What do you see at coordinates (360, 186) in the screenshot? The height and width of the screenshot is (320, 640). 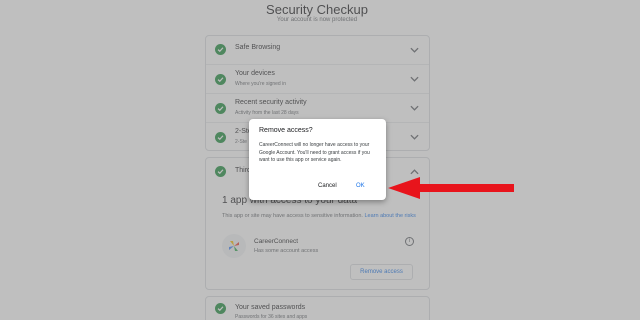 I see `ok-button: OK` at bounding box center [360, 186].